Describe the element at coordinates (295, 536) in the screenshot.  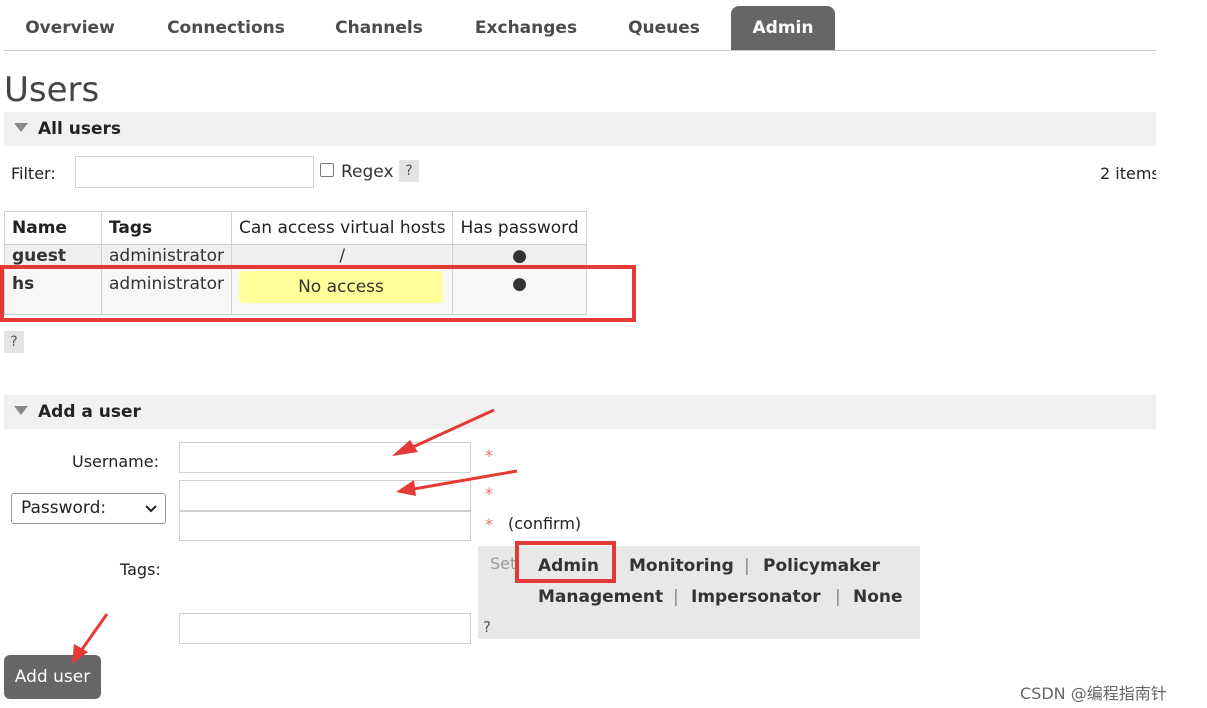
I see `annotation-arrows` at that location.